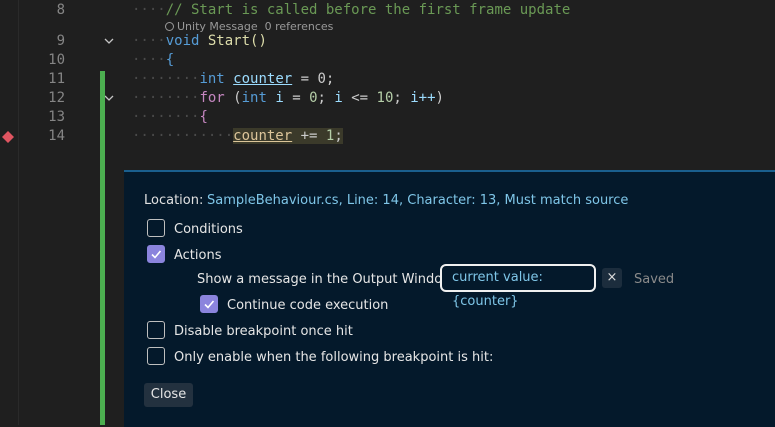 This screenshot has height=427, width=775. I want to click on code-line-12: ········for (int i = 0; i <= 10; i++), so click(288, 98).